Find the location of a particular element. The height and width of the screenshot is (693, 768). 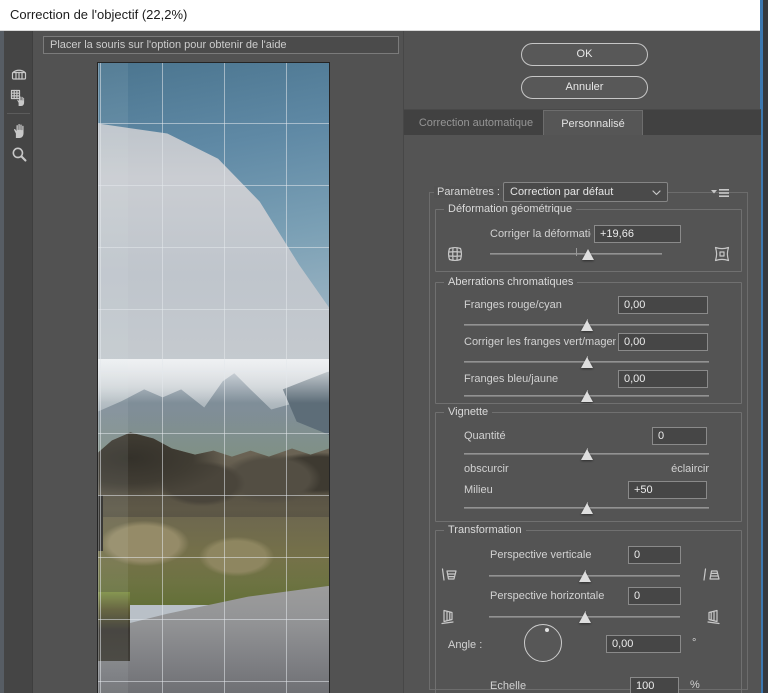

horizontal-perspective-left-icon is located at coordinates (449, 617).